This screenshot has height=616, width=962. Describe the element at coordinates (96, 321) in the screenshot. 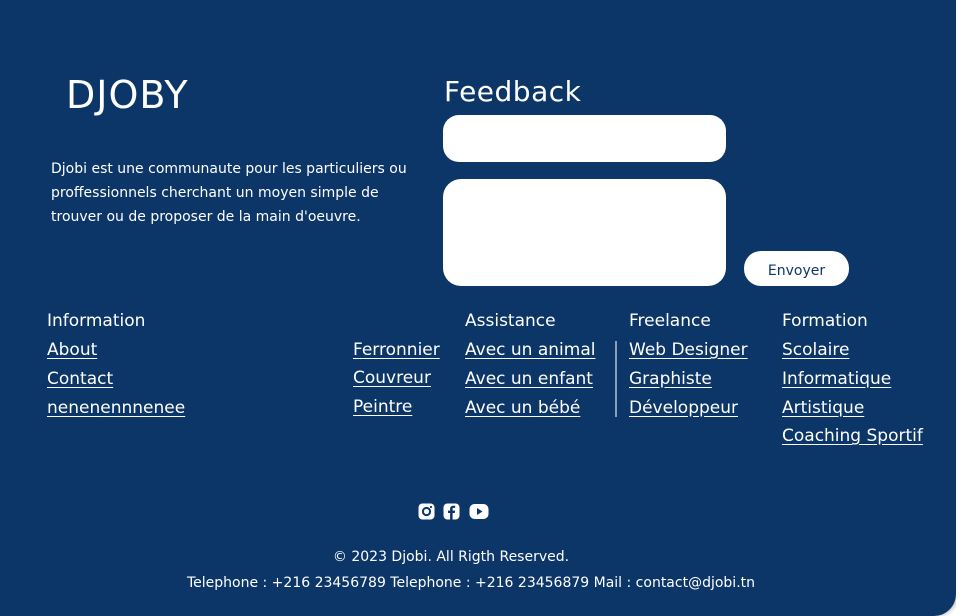

I see `information-title: Information` at that location.